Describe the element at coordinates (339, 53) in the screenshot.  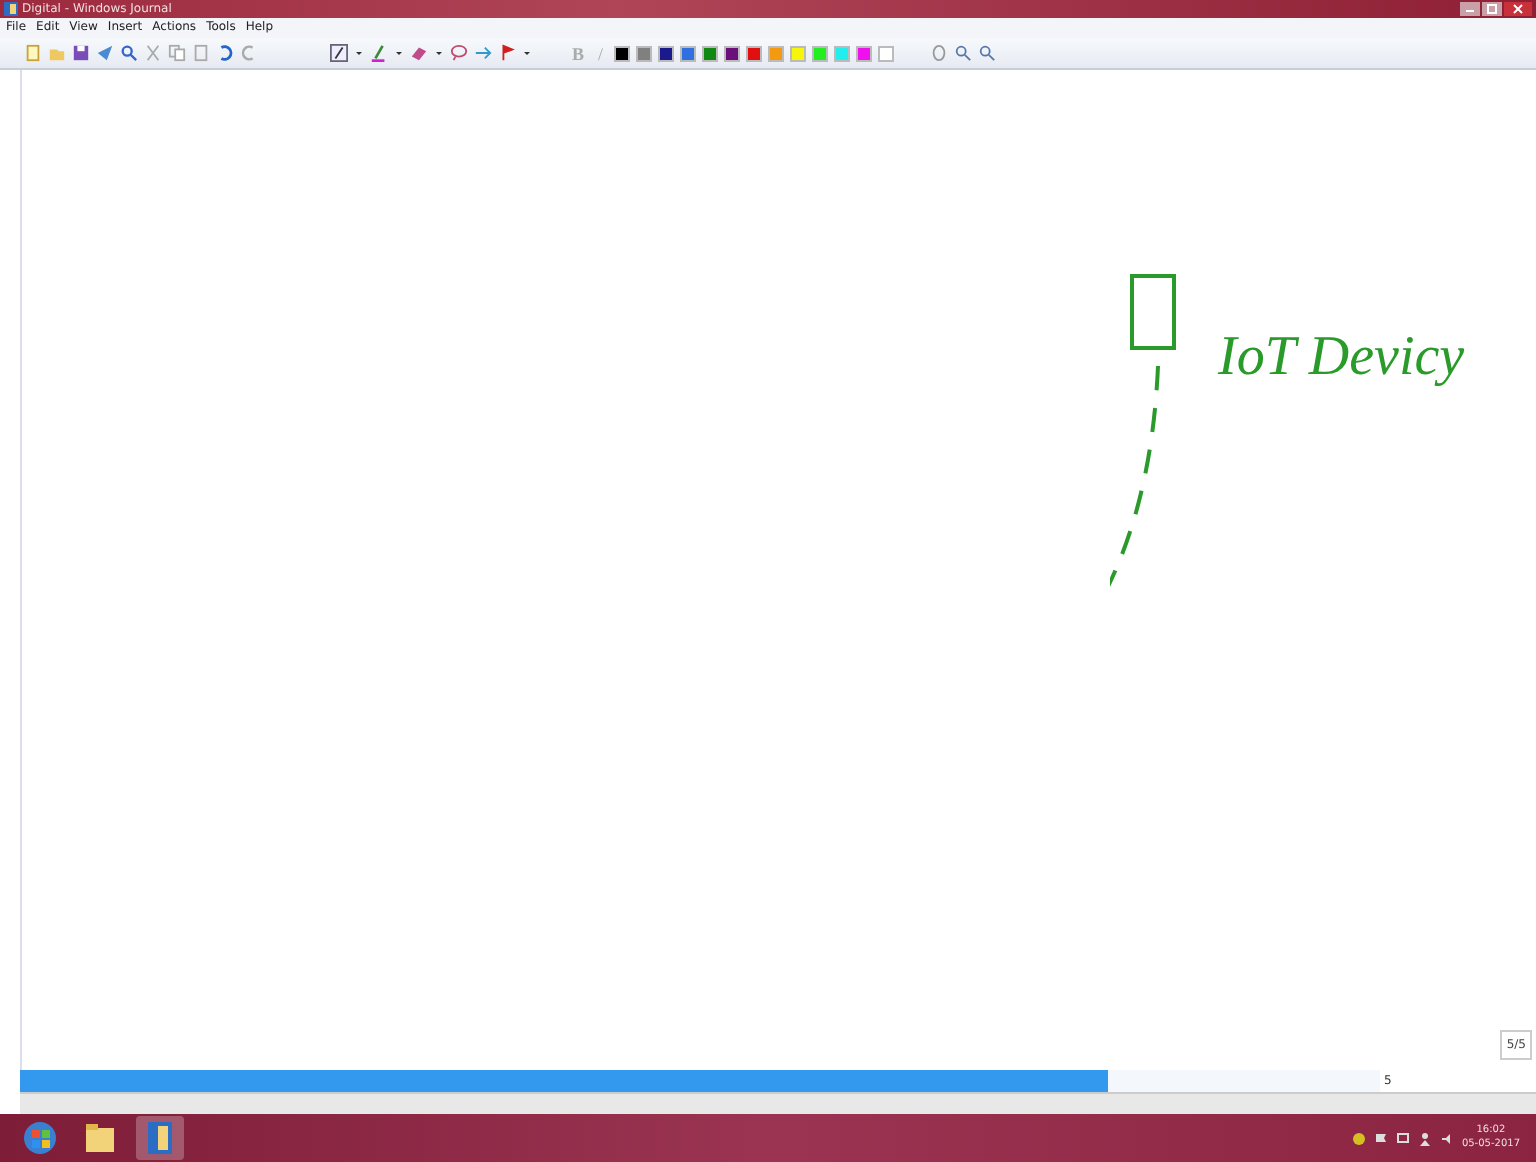
I see `pen-icon` at that location.